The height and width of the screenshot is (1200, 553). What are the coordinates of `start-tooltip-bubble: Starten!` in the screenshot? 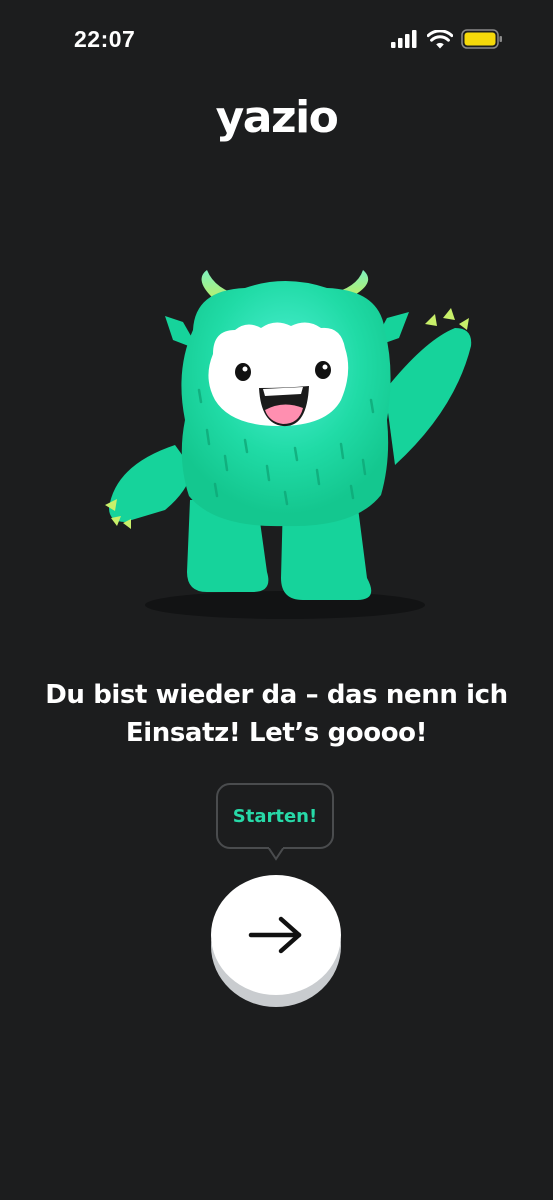 It's located at (275, 816).